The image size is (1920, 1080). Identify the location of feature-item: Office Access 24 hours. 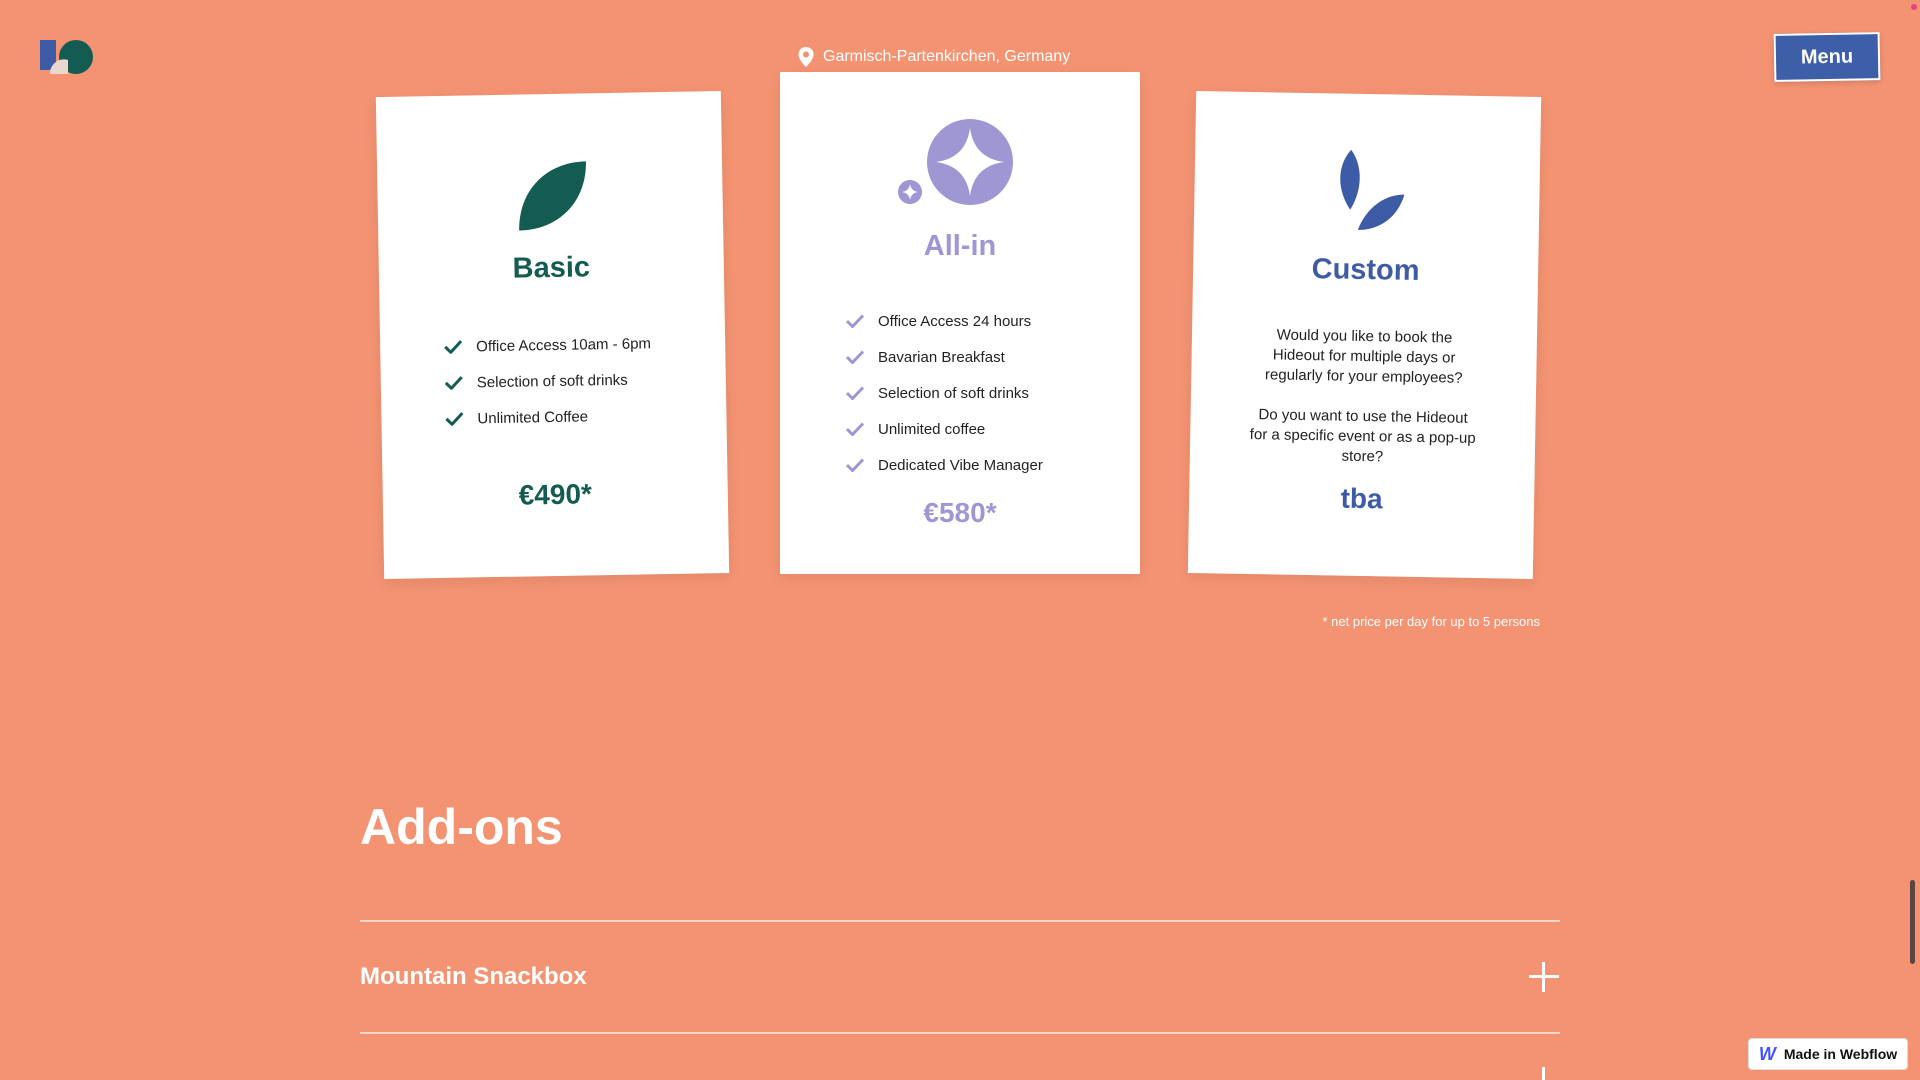
(993, 321).